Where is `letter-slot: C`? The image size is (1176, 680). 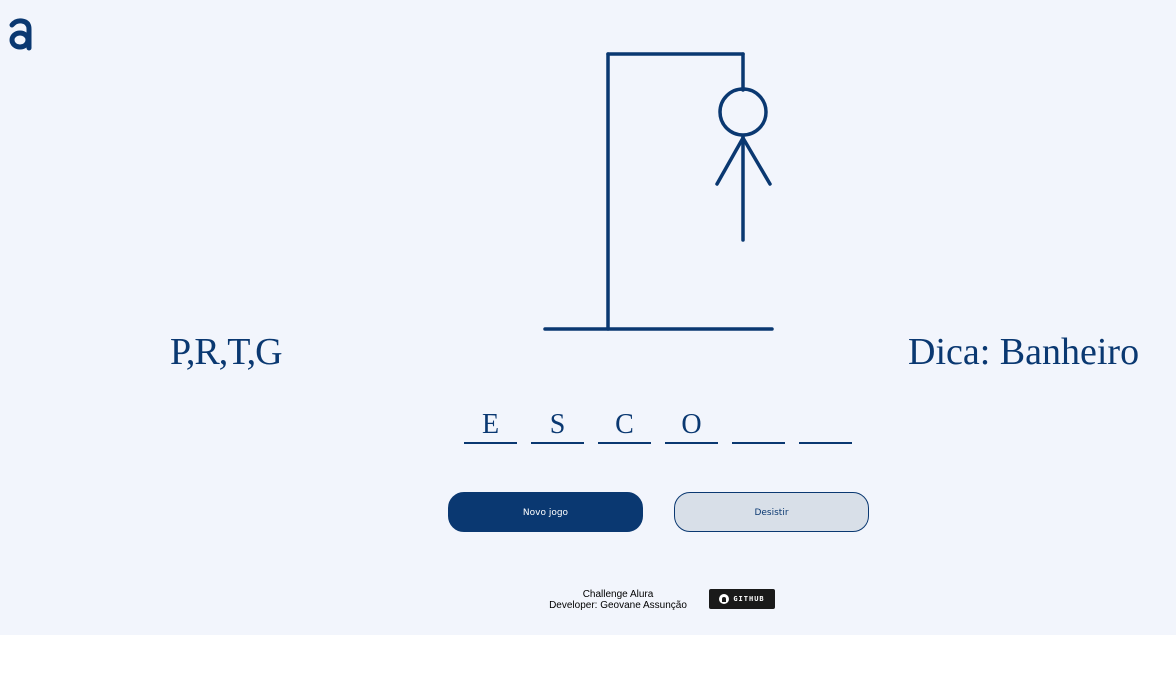
letter-slot: C is located at coordinates (624, 426).